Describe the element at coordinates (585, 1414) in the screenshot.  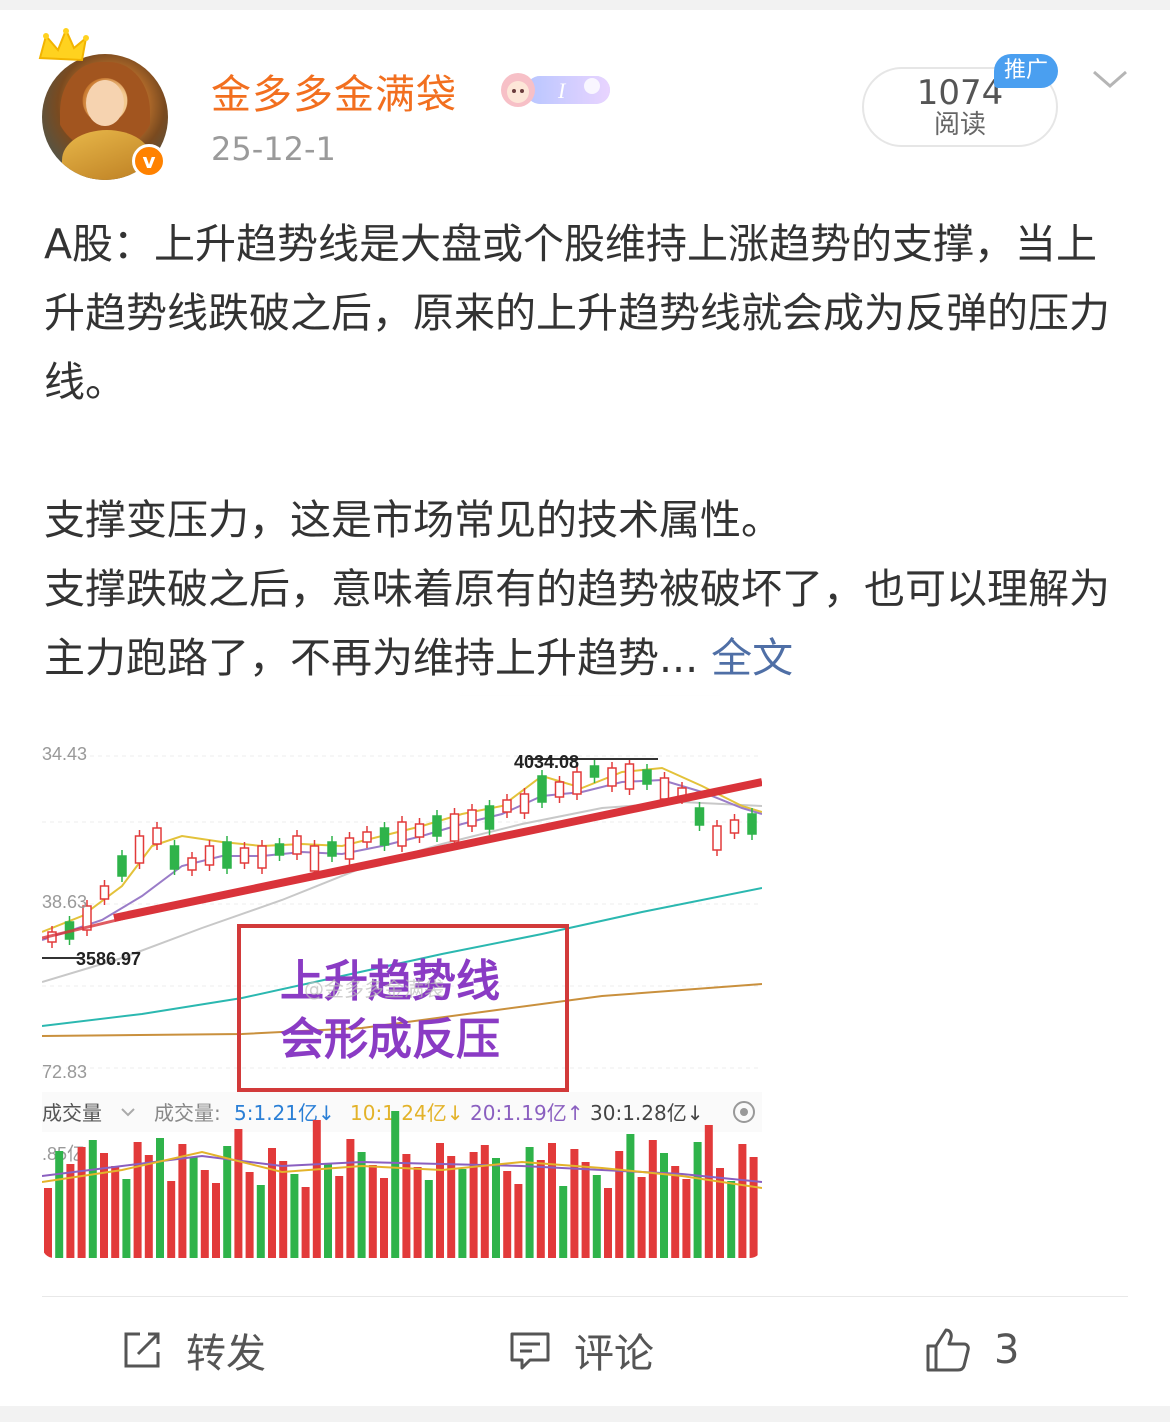
I see `bottom-strip` at that location.